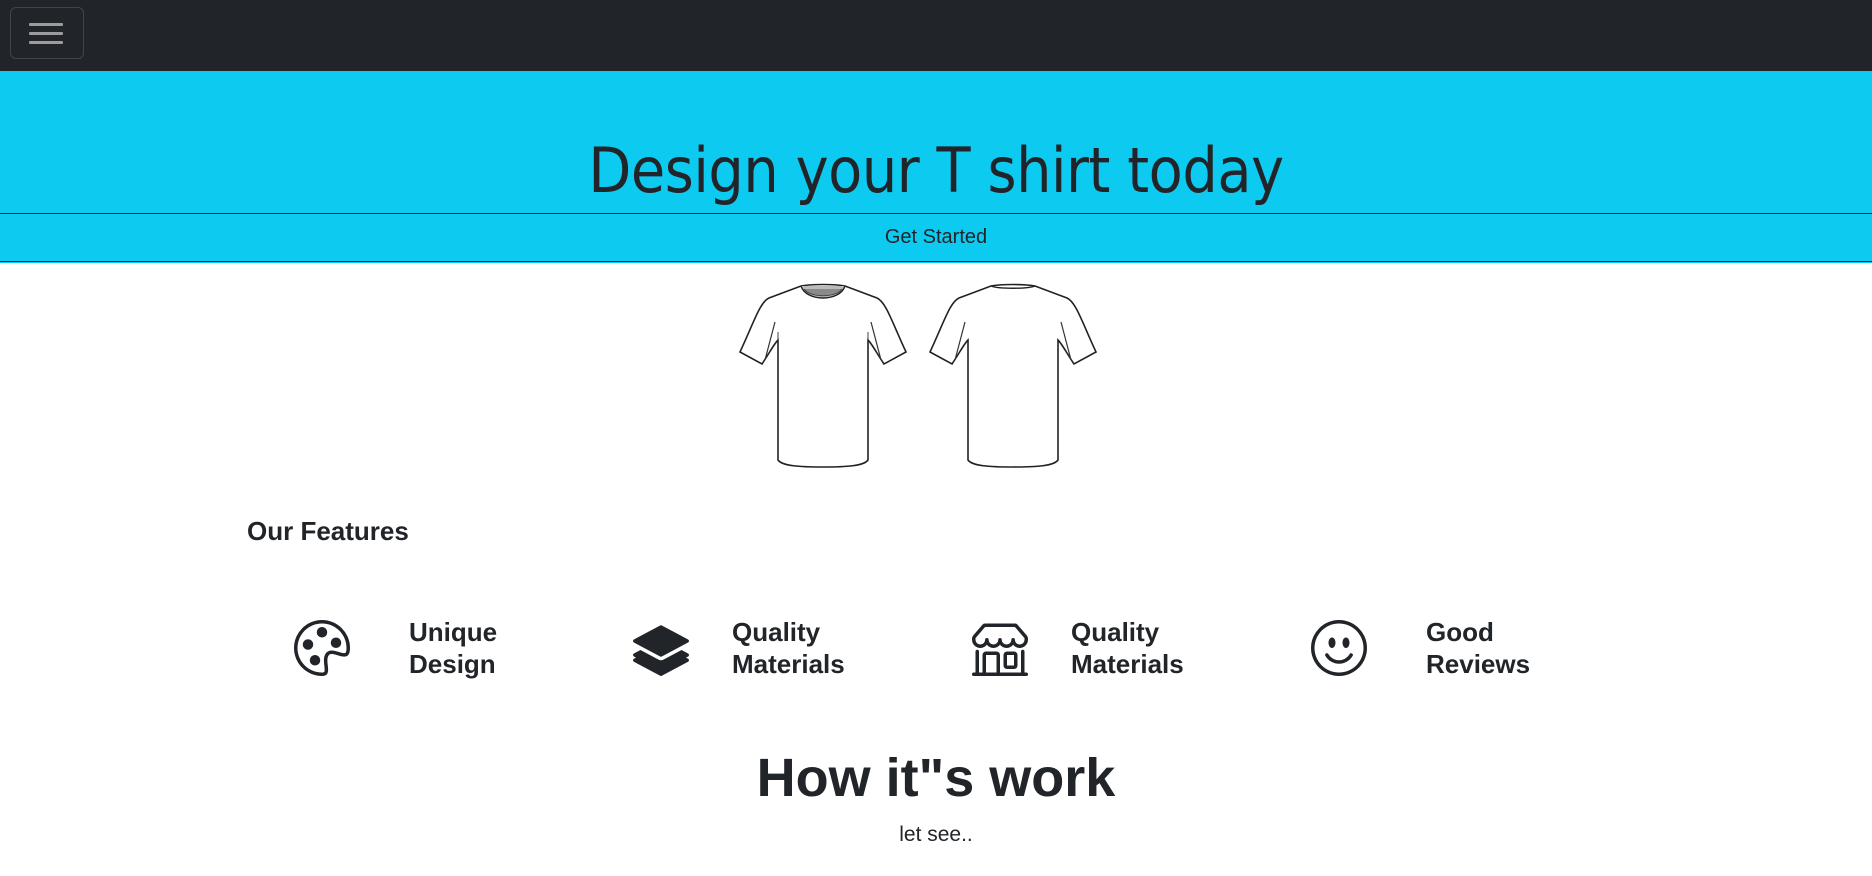 The width and height of the screenshot is (1872, 876). What do you see at coordinates (1460, 632) in the screenshot?
I see `feature-label-line1: Good` at bounding box center [1460, 632].